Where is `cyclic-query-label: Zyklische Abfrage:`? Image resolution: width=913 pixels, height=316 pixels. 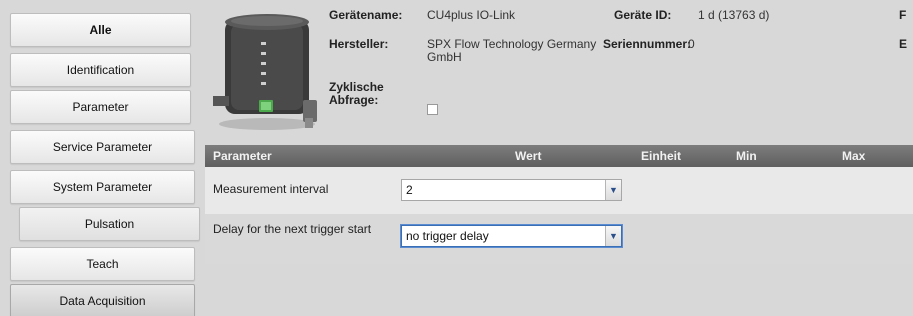 cyclic-query-label: Zyklische Abfrage: is located at coordinates (356, 93).